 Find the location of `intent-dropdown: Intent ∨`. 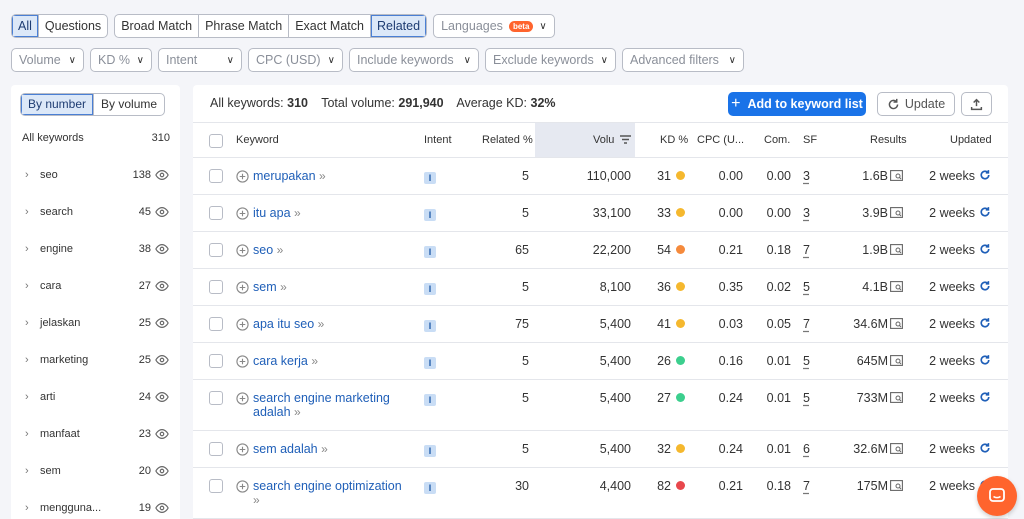

intent-dropdown: Intent ∨ is located at coordinates (200, 60).